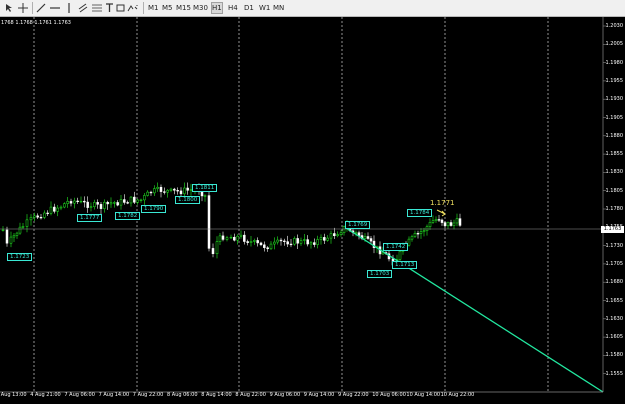 The height and width of the screenshot is (404, 625). I want to click on time-axis-label: 7 Aug 14:00, so click(114, 395).